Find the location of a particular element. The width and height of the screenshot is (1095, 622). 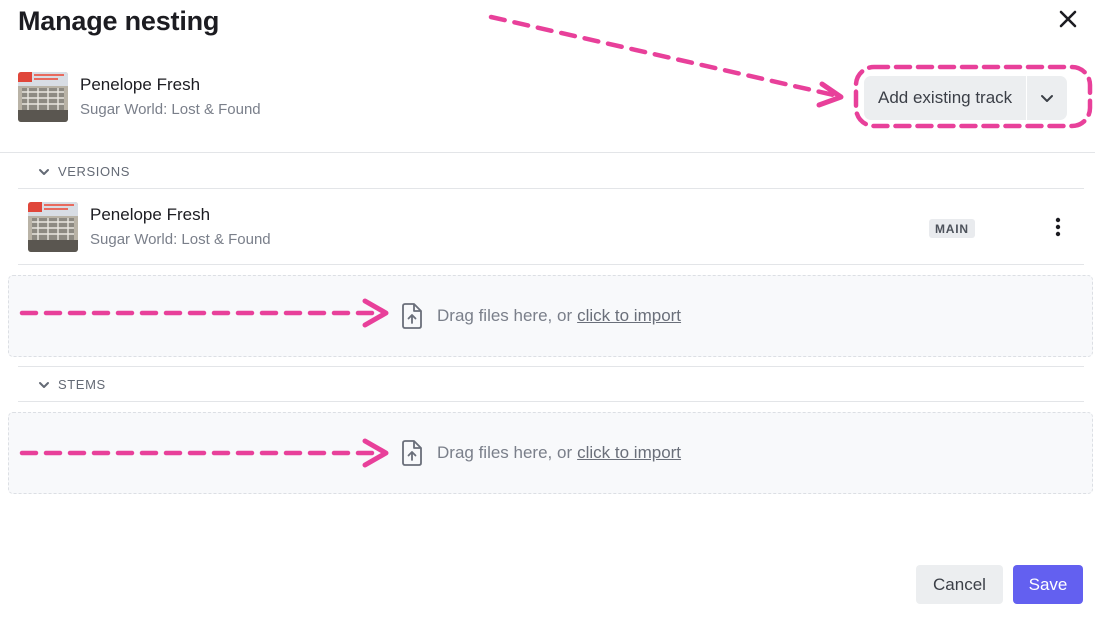

add-existing-track-group: Add existing track is located at coordinates (966, 98).